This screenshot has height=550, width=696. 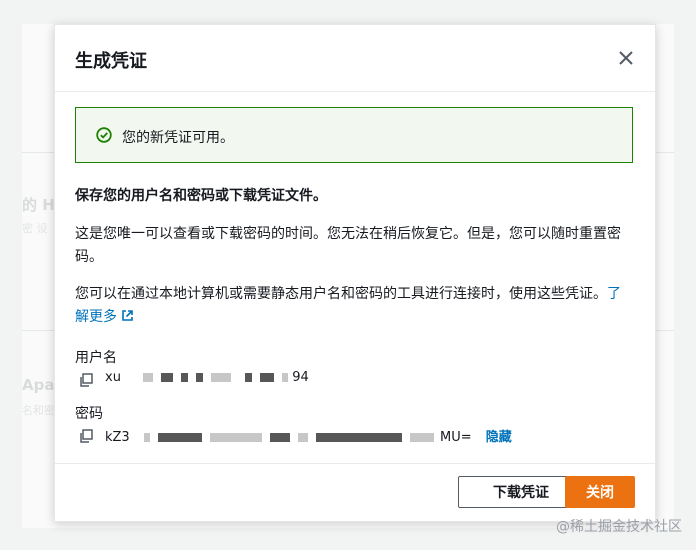 I want to click on password-value: kZ3 MU= 隐藏, so click(x=308, y=435).